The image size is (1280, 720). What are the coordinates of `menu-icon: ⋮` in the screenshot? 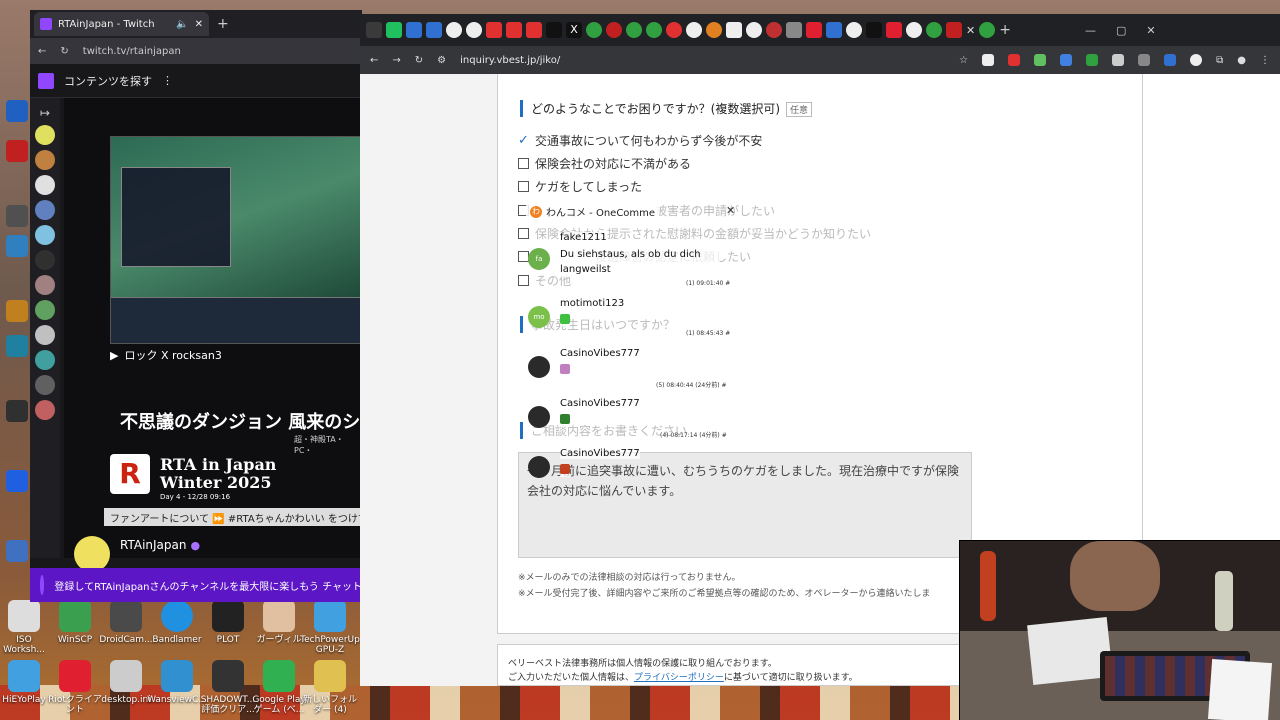 It's located at (1265, 60).